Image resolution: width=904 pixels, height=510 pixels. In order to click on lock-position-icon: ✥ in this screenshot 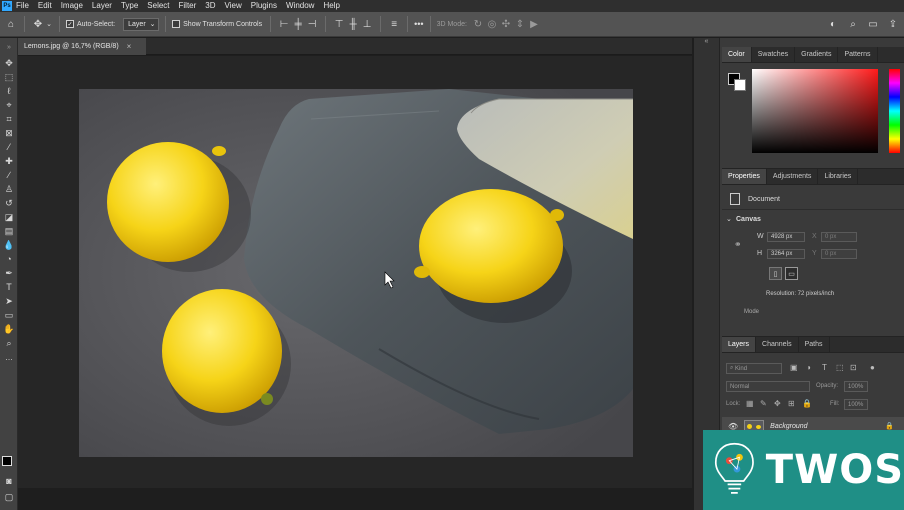, I will do `click(777, 403)`.